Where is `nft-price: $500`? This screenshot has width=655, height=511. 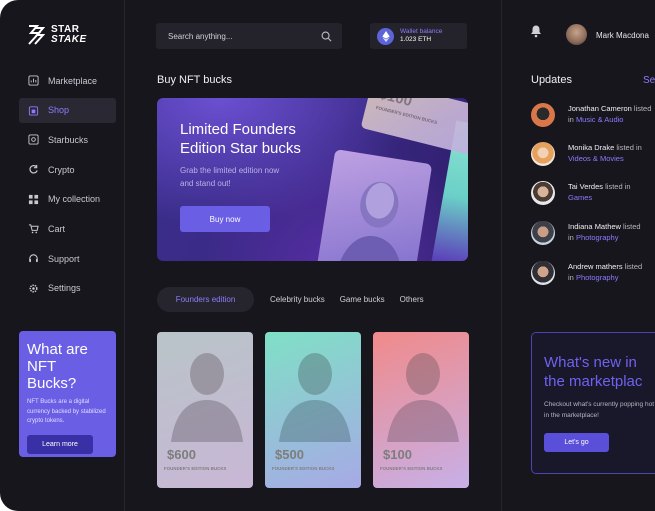
nft-price: $500 is located at coordinates (289, 454).